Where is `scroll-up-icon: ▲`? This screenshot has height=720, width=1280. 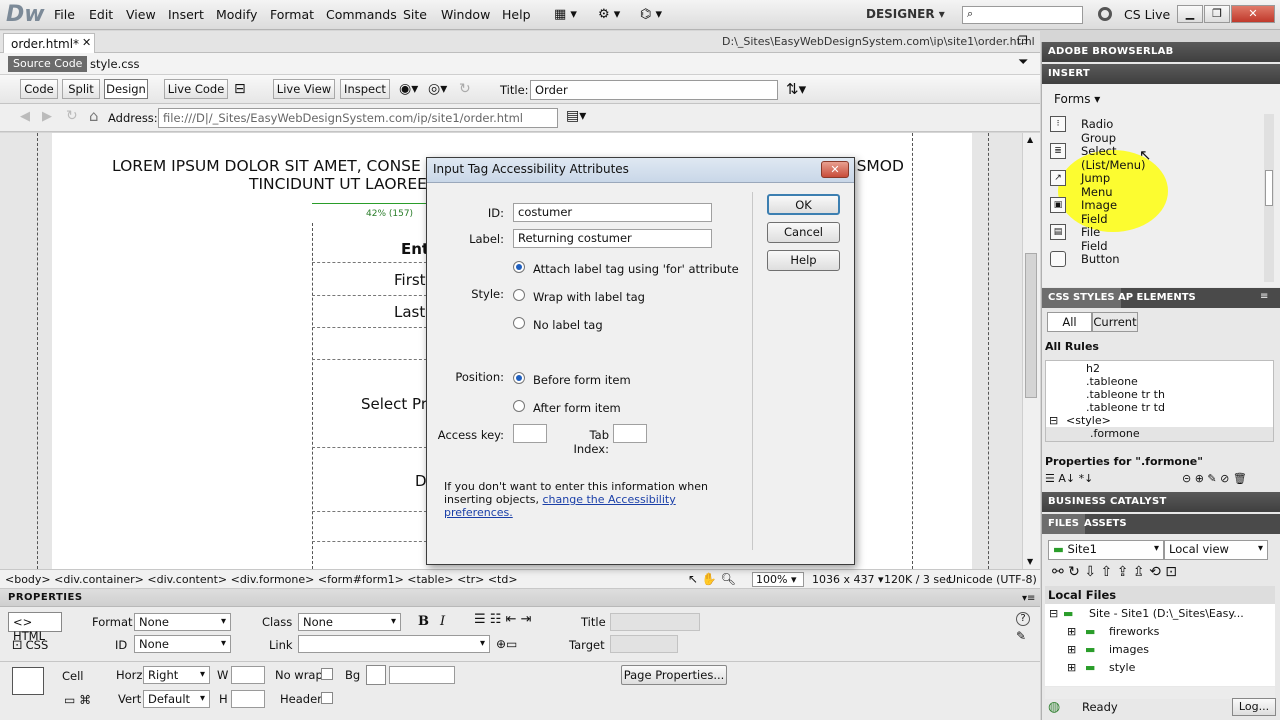 scroll-up-icon: ▲ is located at coordinates (1030, 139).